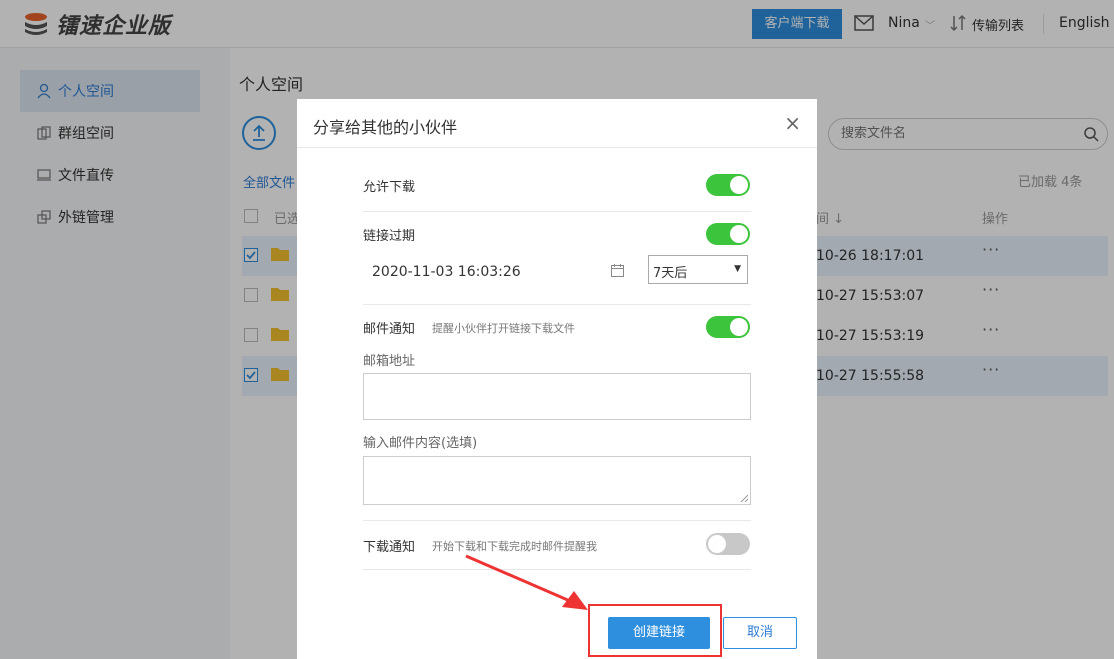  Describe the element at coordinates (760, 633) in the screenshot. I see `cancel-button: 取消` at that location.